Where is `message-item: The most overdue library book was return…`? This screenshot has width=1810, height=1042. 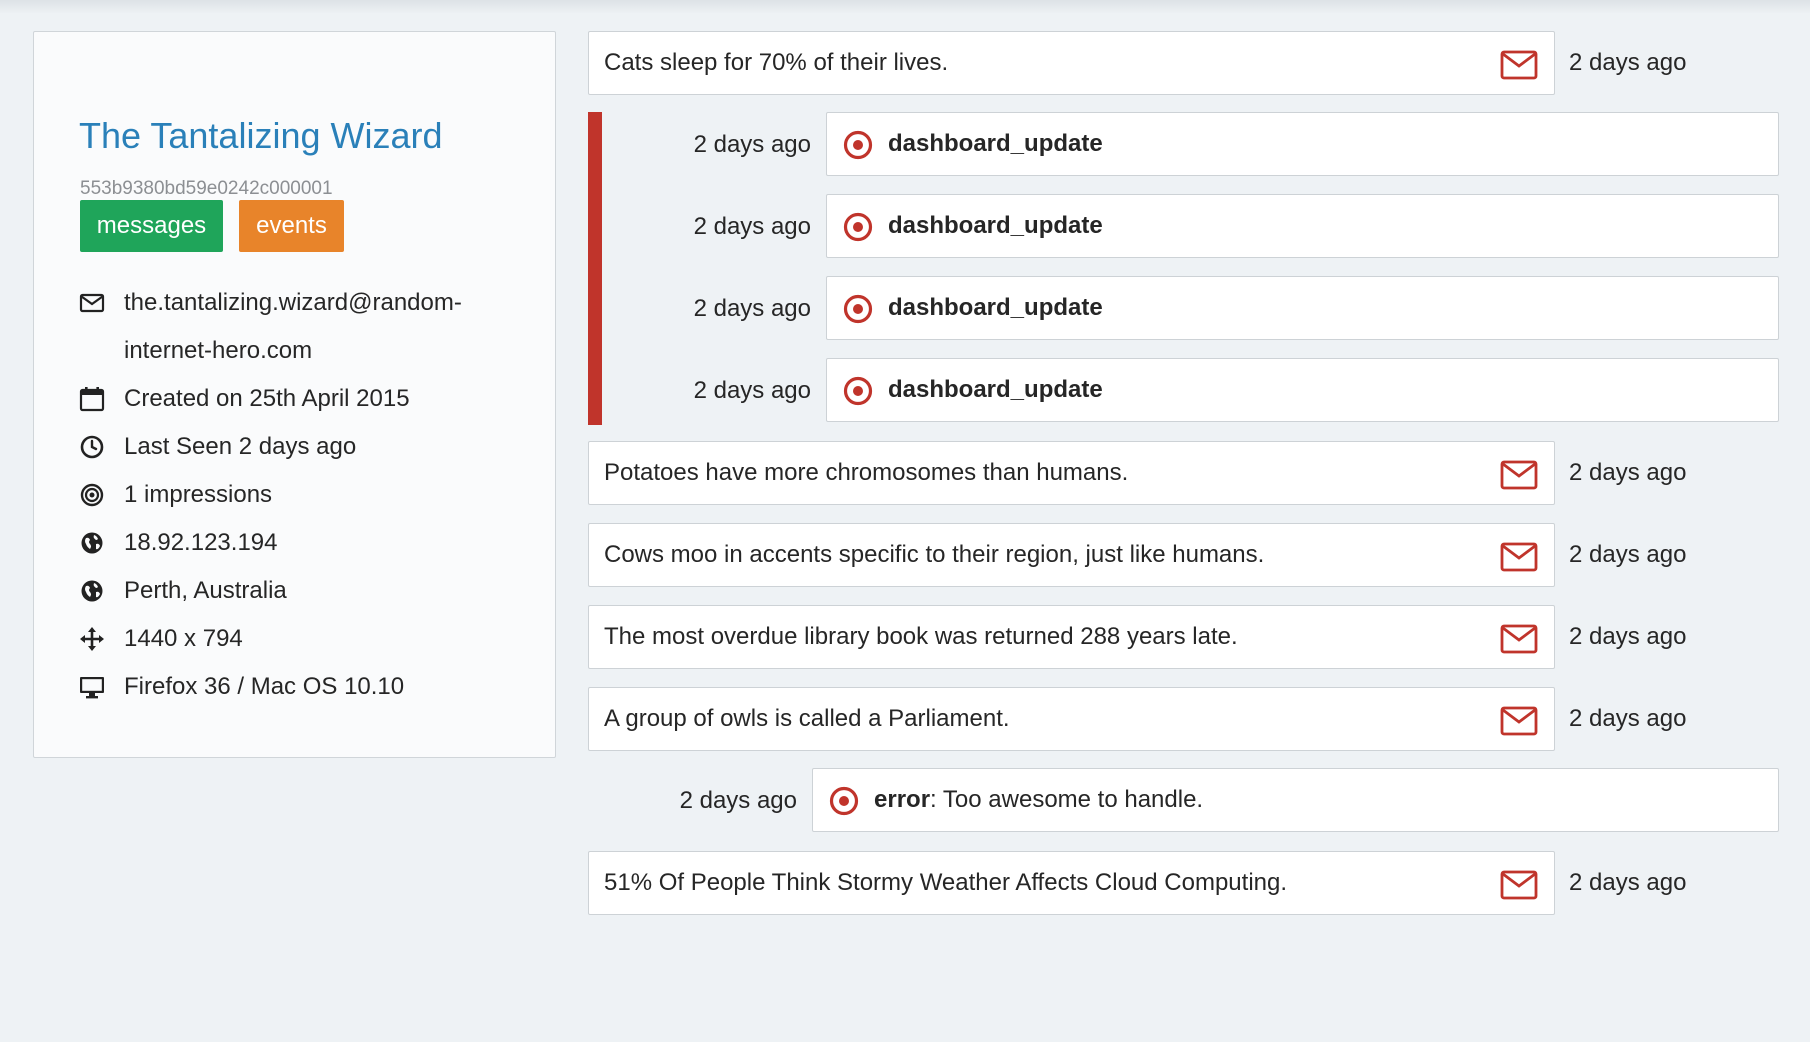 message-item: The most overdue library book was return… is located at coordinates (1071, 637).